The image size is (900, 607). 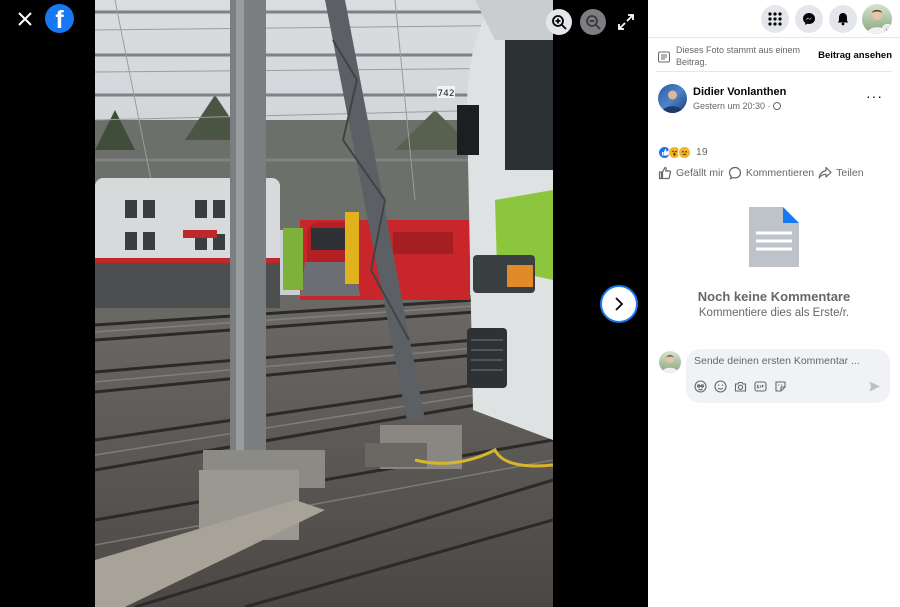 I want to click on globe-icon, so click(x=776, y=106).